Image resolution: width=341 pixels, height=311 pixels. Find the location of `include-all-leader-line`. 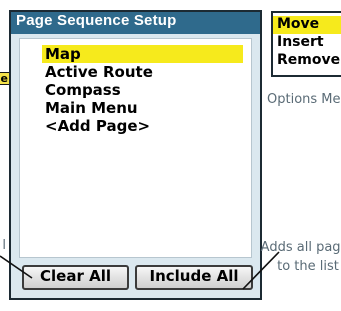

include-all-leader-line is located at coordinates (261, 270).